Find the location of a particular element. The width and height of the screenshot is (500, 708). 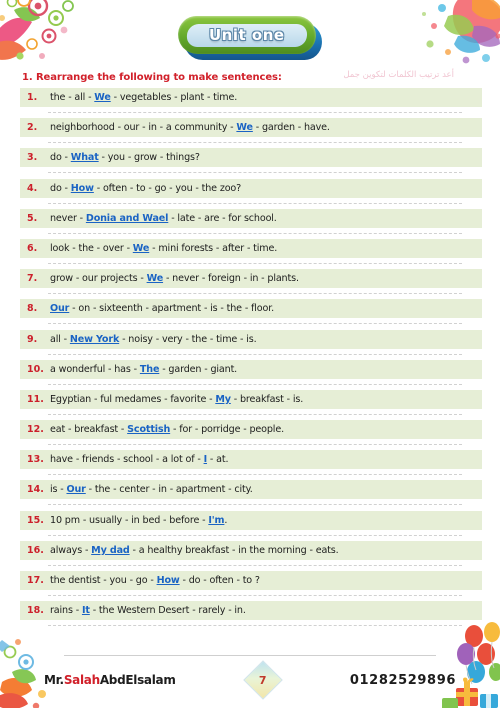

footer: Mr.SalahAbdElsalam 7 01282529896 is located at coordinates (250, 680).